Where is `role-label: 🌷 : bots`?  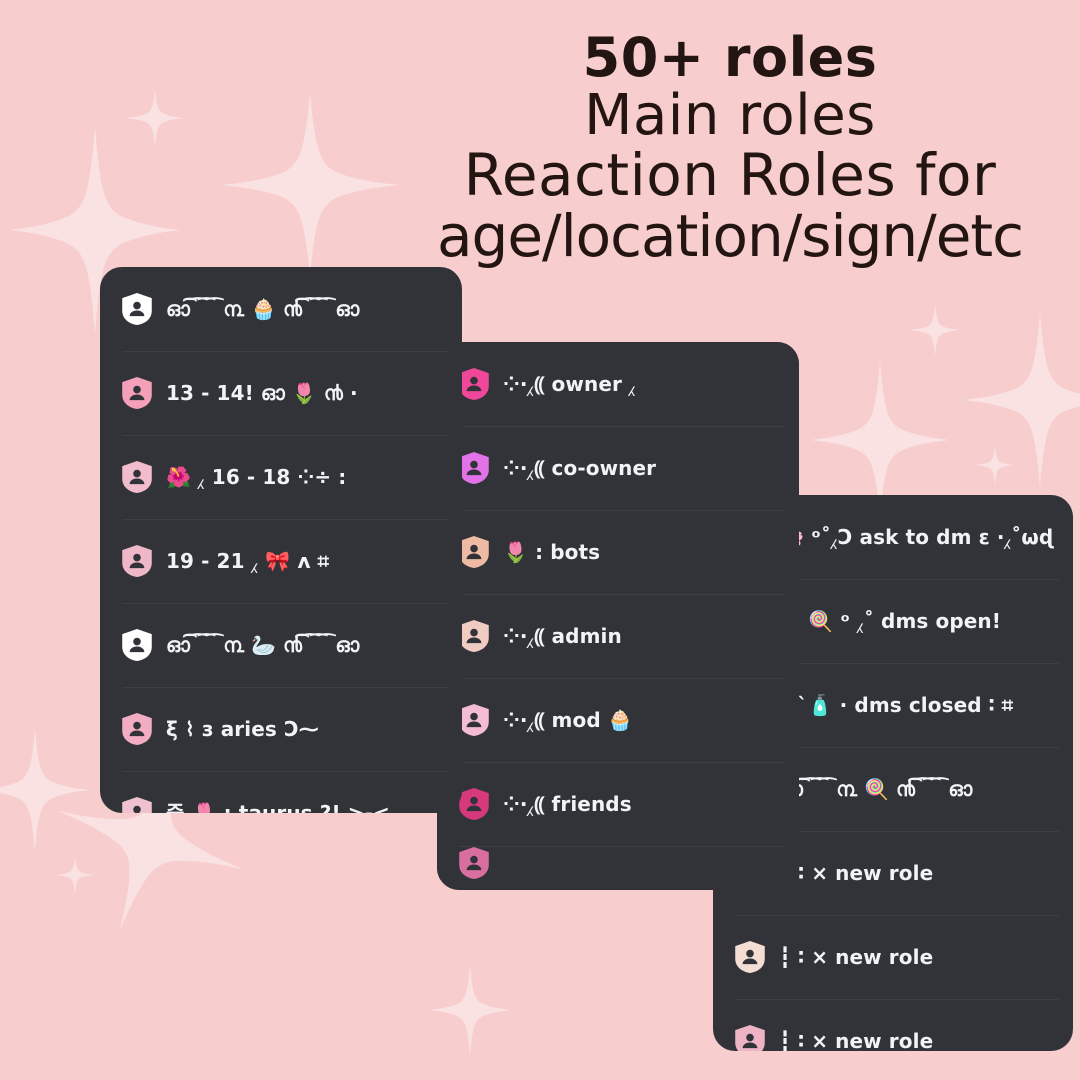 role-label: 🌷 : bots is located at coordinates (552, 552).